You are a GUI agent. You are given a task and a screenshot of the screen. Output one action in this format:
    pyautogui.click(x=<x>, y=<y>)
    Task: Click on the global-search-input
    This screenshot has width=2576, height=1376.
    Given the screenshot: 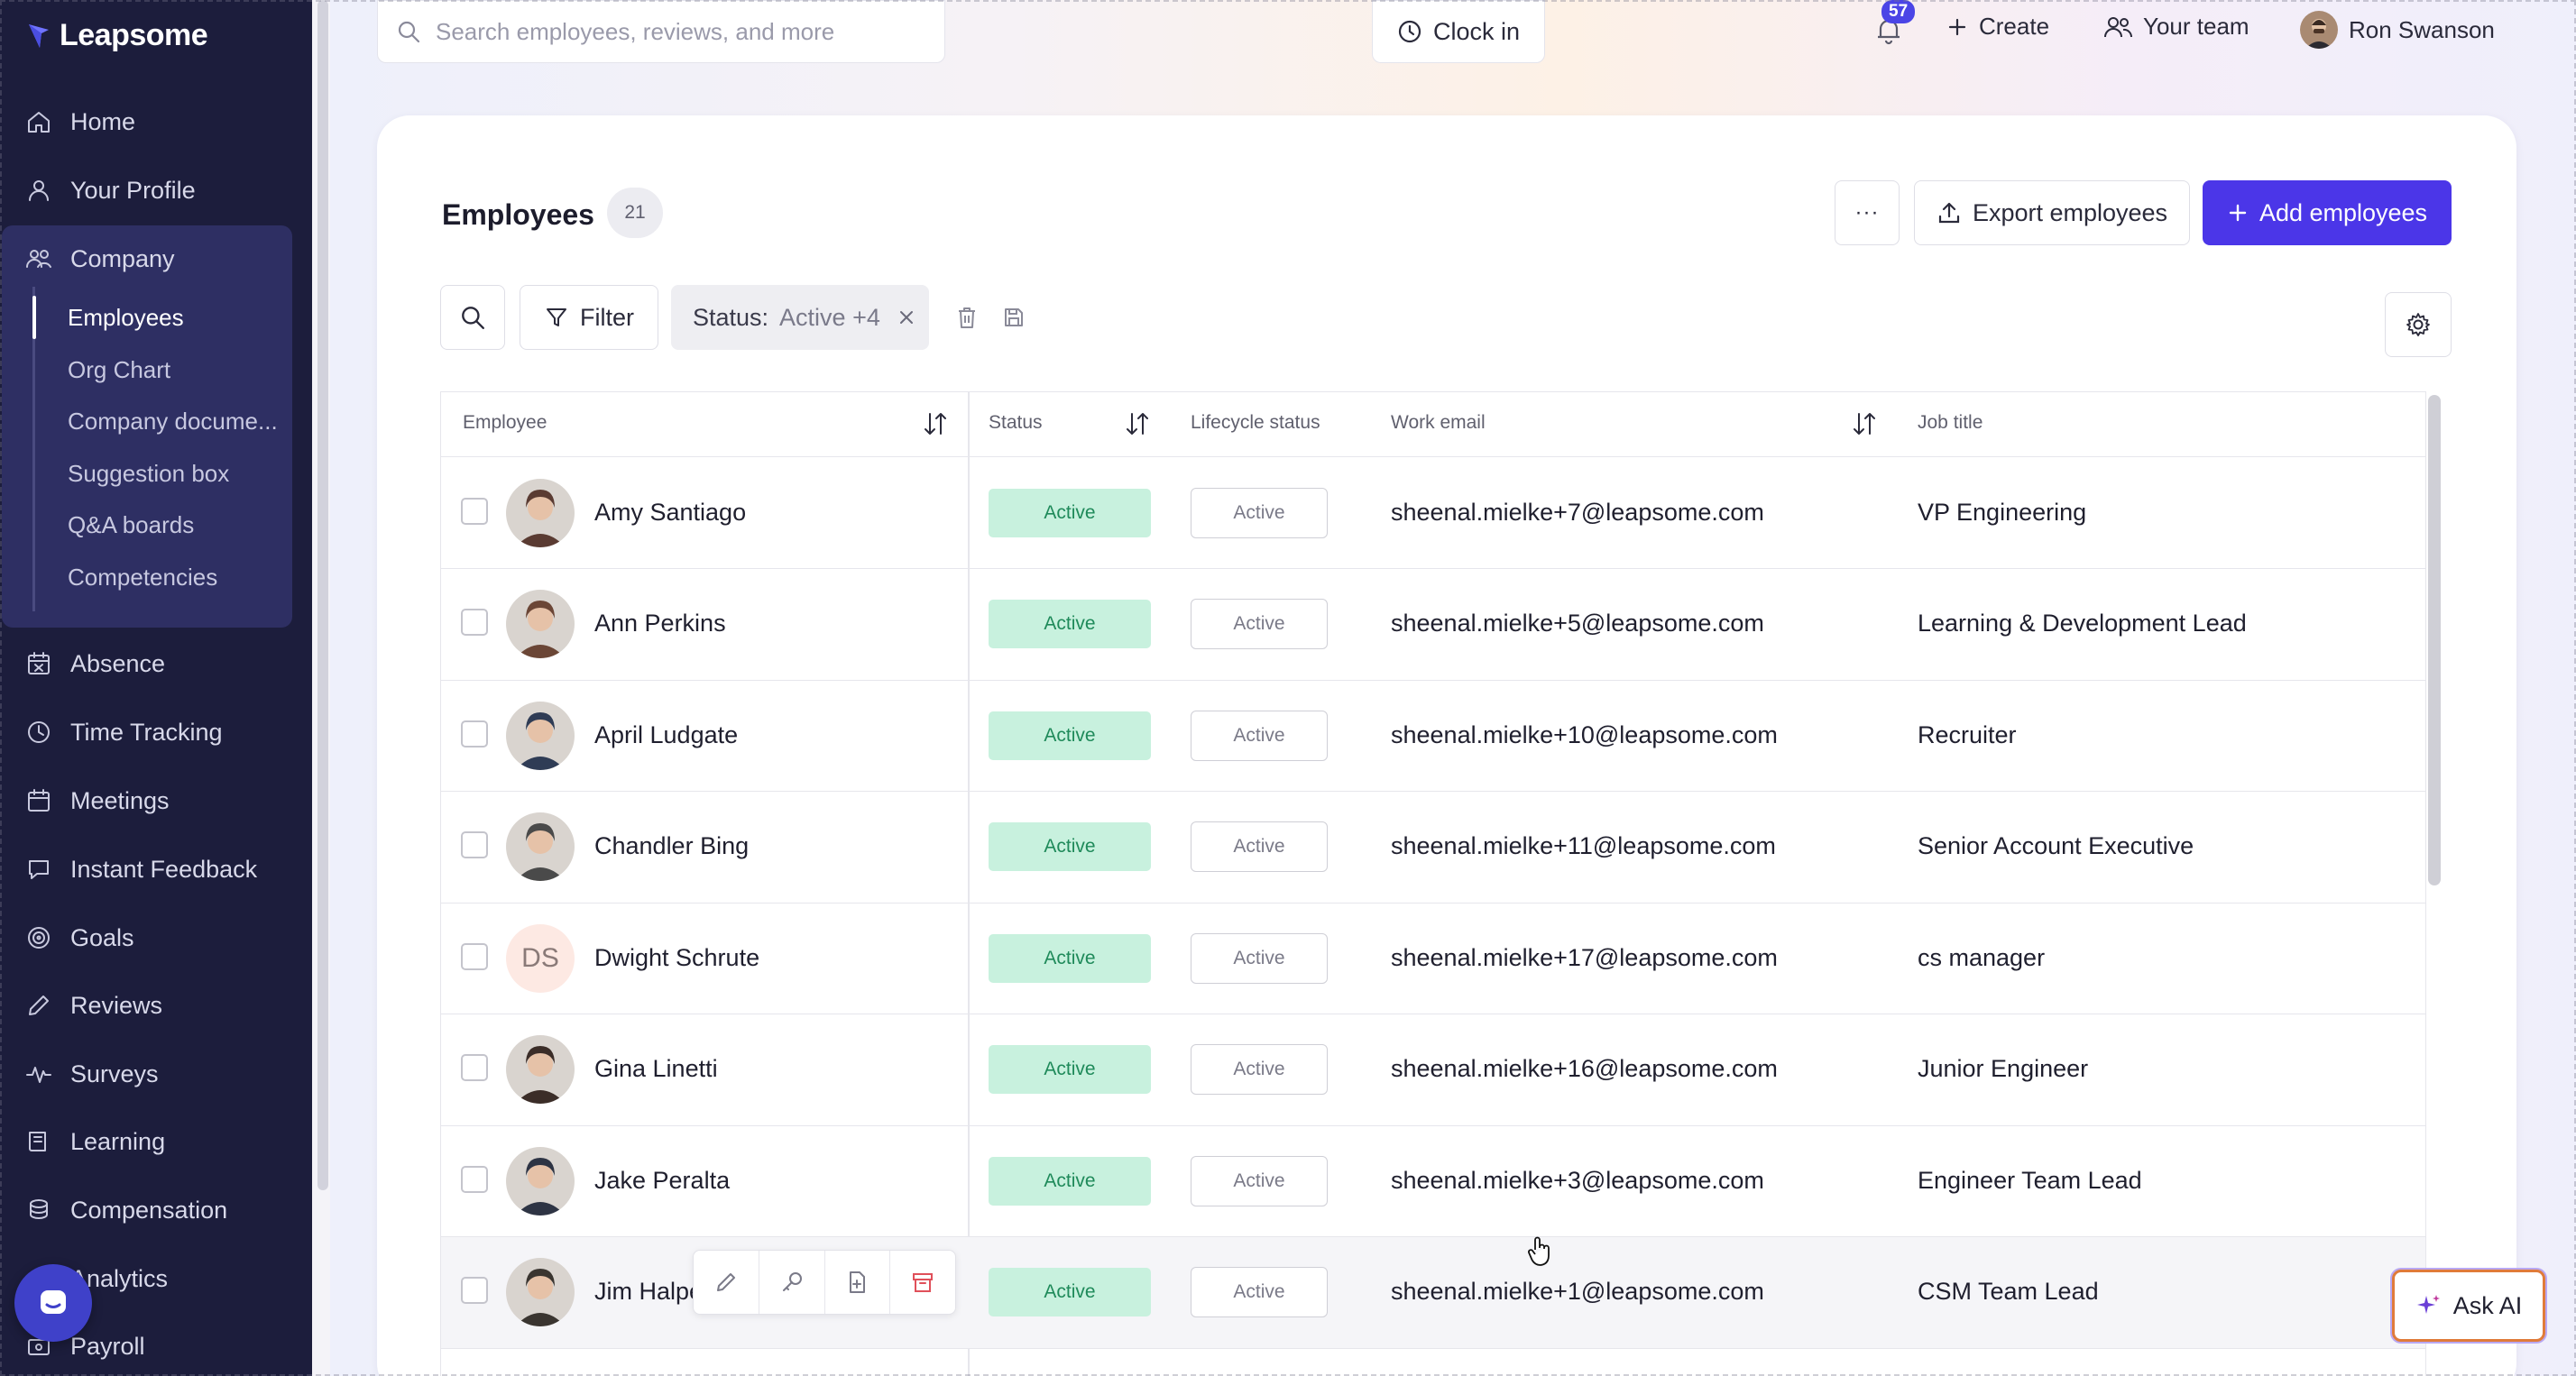 What is the action you would take?
    pyautogui.click(x=680, y=31)
    